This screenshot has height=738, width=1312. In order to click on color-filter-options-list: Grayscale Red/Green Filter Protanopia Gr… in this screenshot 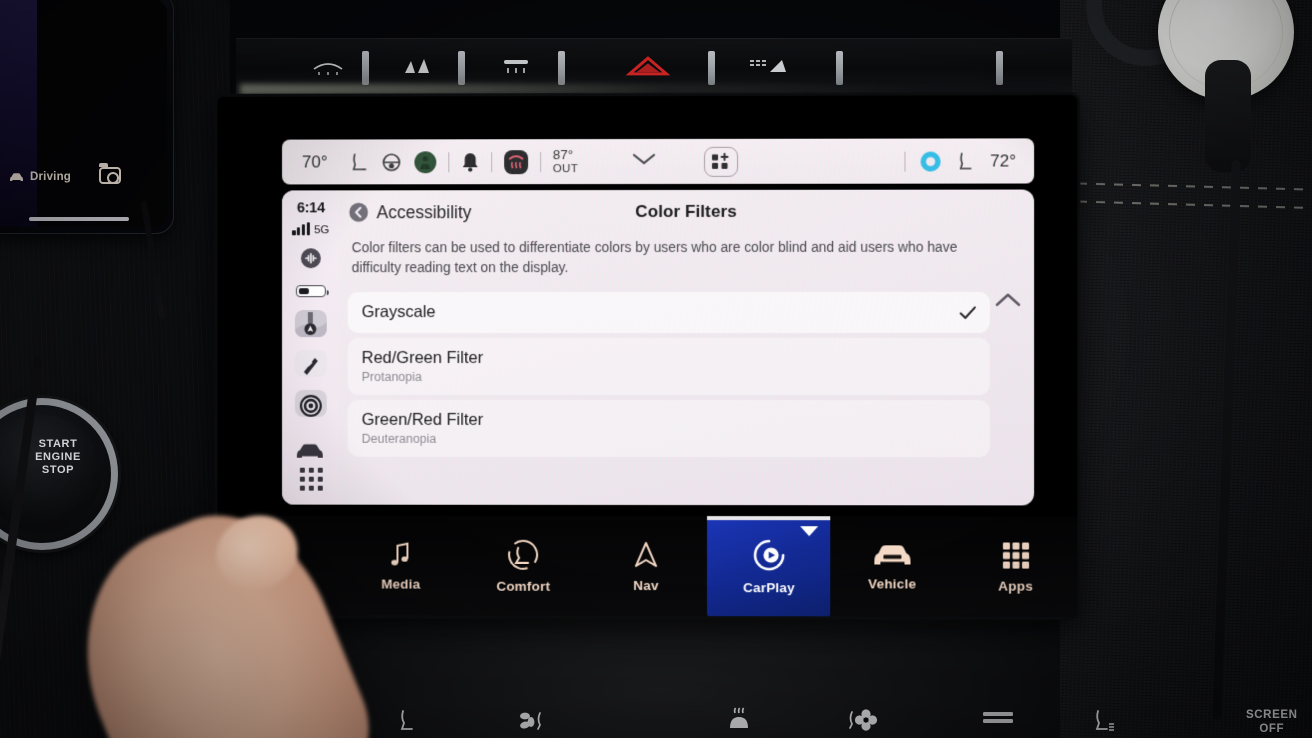, I will do `click(668, 374)`.